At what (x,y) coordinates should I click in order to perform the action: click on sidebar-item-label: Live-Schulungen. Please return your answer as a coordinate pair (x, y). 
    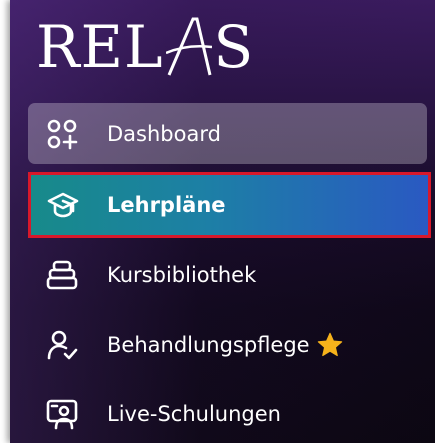
    Looking at the image, I should click on (194, 413).